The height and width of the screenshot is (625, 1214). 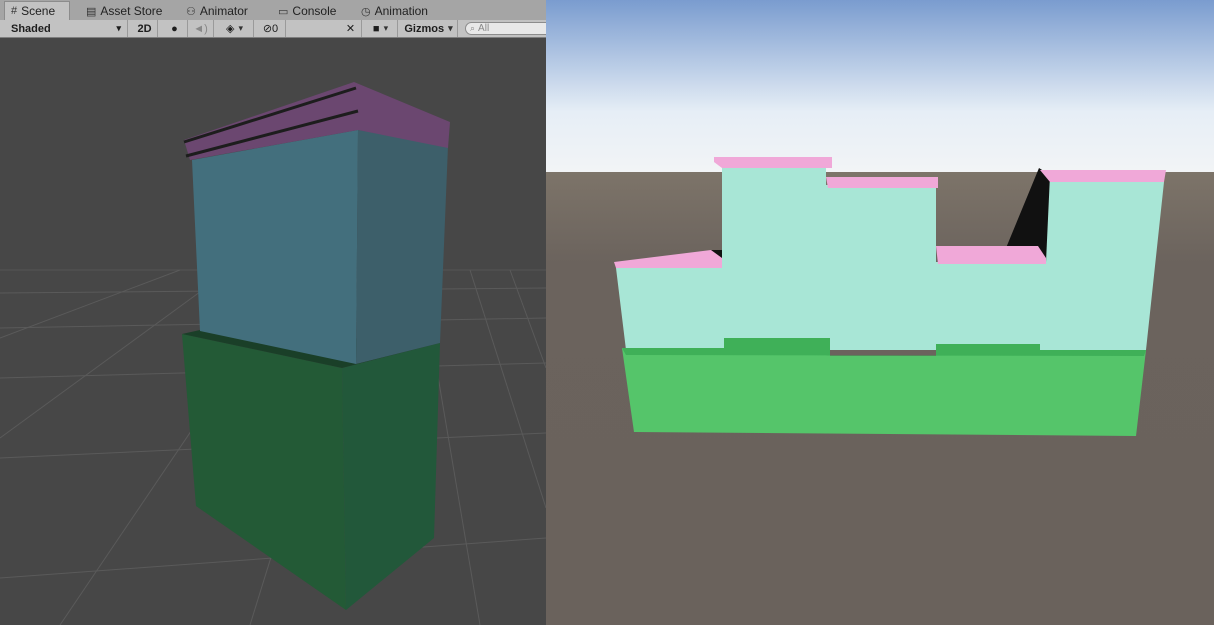 What do you see at coordinates (230, 29) in the screenshot?
I see `layers-icon: ◈` at bounding box center [230, 29].